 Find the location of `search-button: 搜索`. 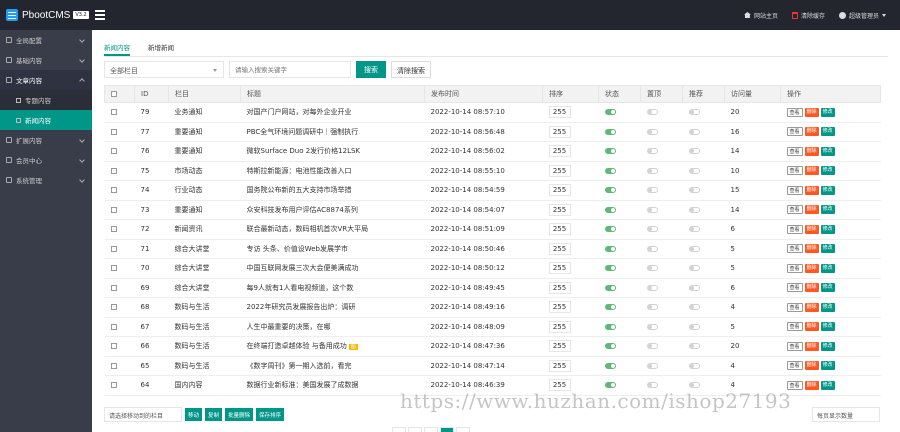

search-button: 搜索 is located at coordinates (371, 69).